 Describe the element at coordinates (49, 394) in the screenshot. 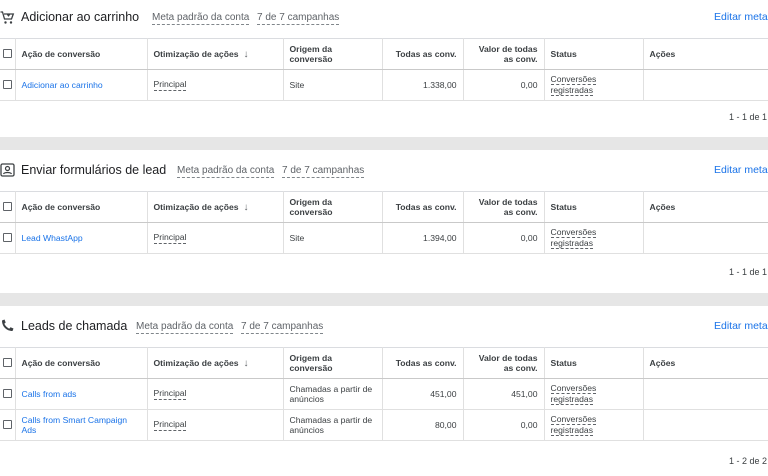

I see `conversion-action-link: Calls from ads` at that location.